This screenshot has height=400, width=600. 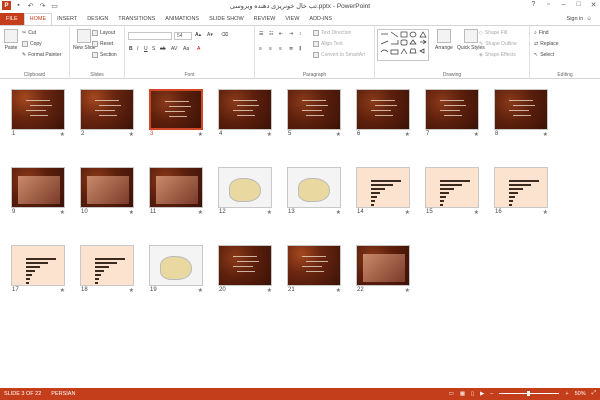 I want to click on slideshow-view-icon: ▶, so click(x=482, y=394).